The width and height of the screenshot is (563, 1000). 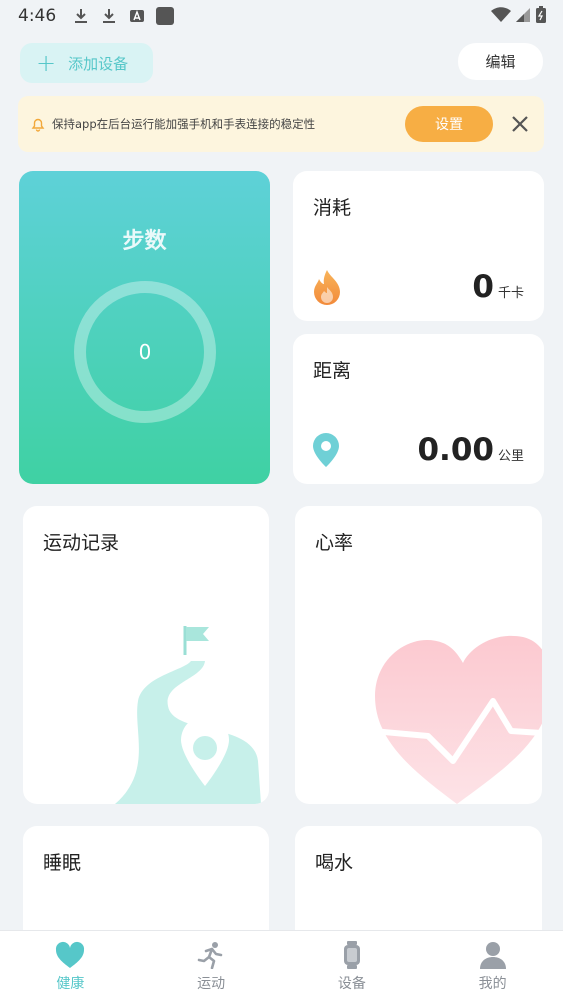 What do you see at coordinates (455, 450) in the screenshot?
I see `distance-value: 0.00` at bounding box center [455, 450].